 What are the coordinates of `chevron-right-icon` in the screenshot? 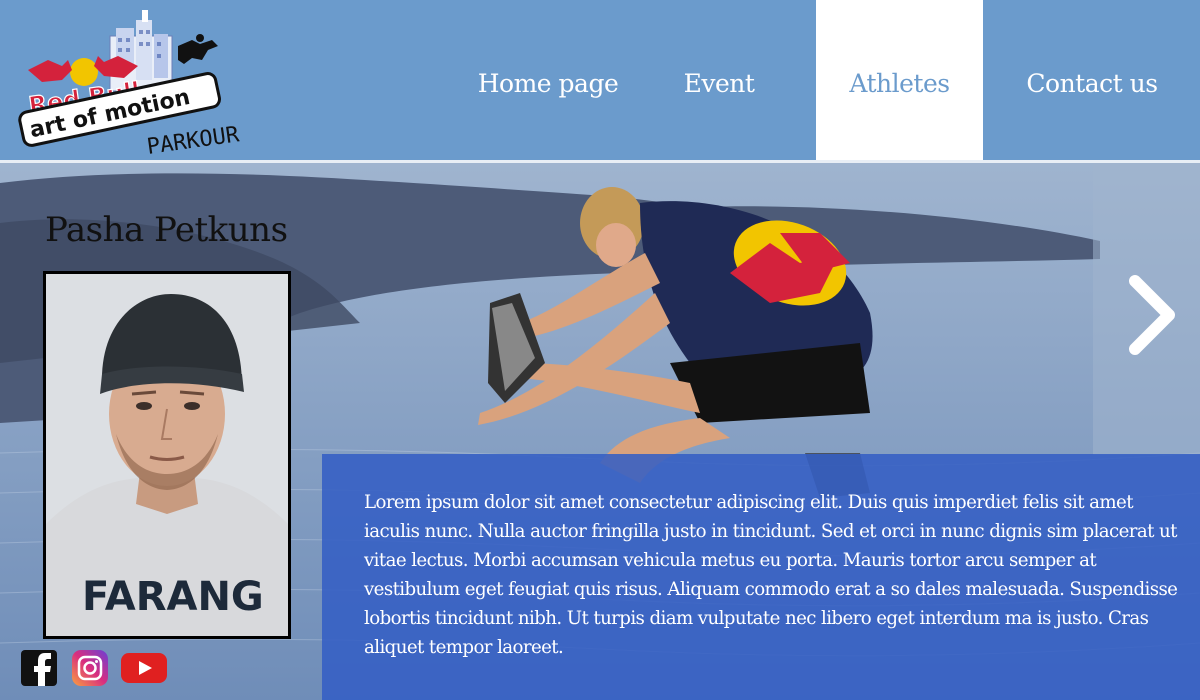 It's located at (1152, 315).